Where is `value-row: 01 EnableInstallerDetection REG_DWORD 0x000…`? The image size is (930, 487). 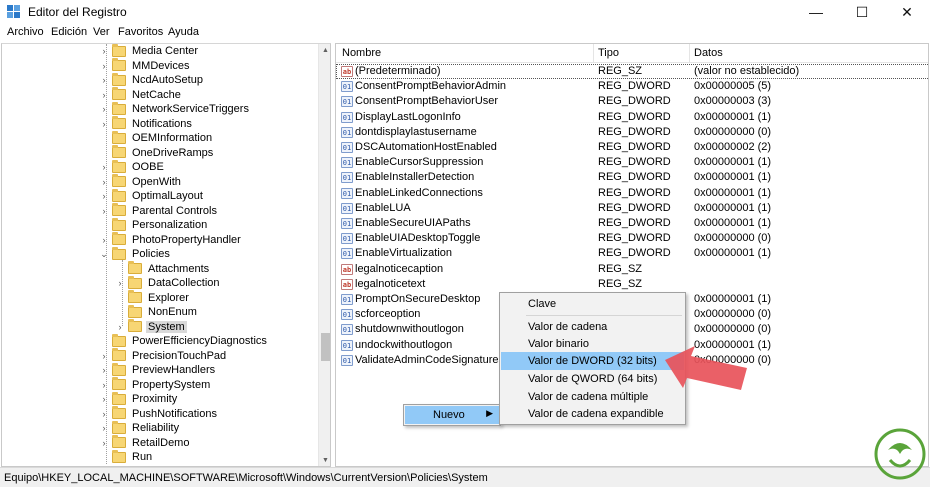
value-row: 01 EnableInstallerDetection REG_DWORD 0x000… is located at coordinates (632, 177).